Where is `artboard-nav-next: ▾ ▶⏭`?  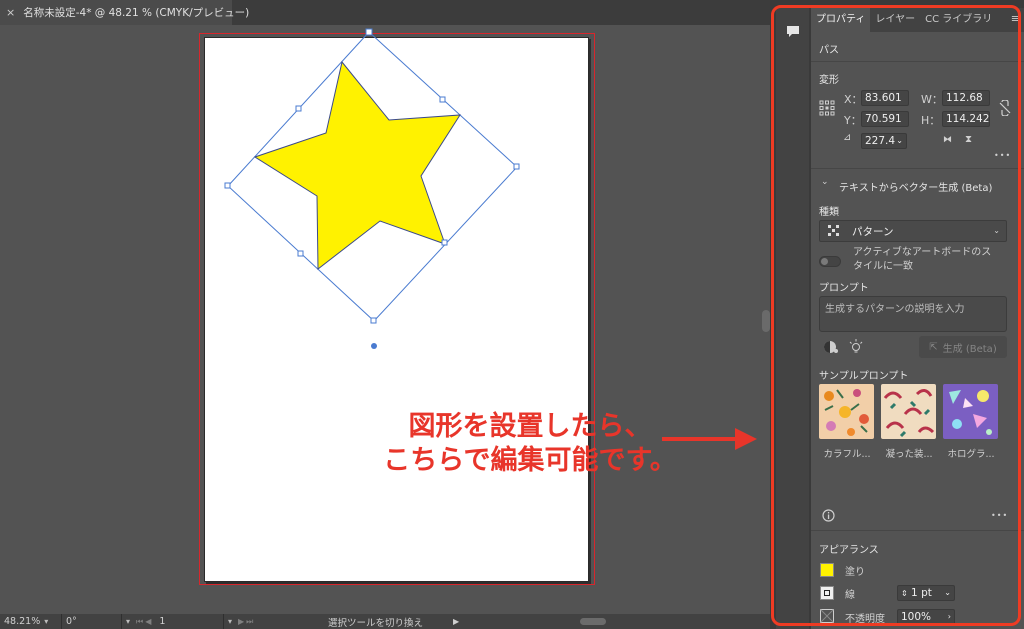
artboard-nav-next: ▾ ▶⏭ is located at coordinates (246, 621).